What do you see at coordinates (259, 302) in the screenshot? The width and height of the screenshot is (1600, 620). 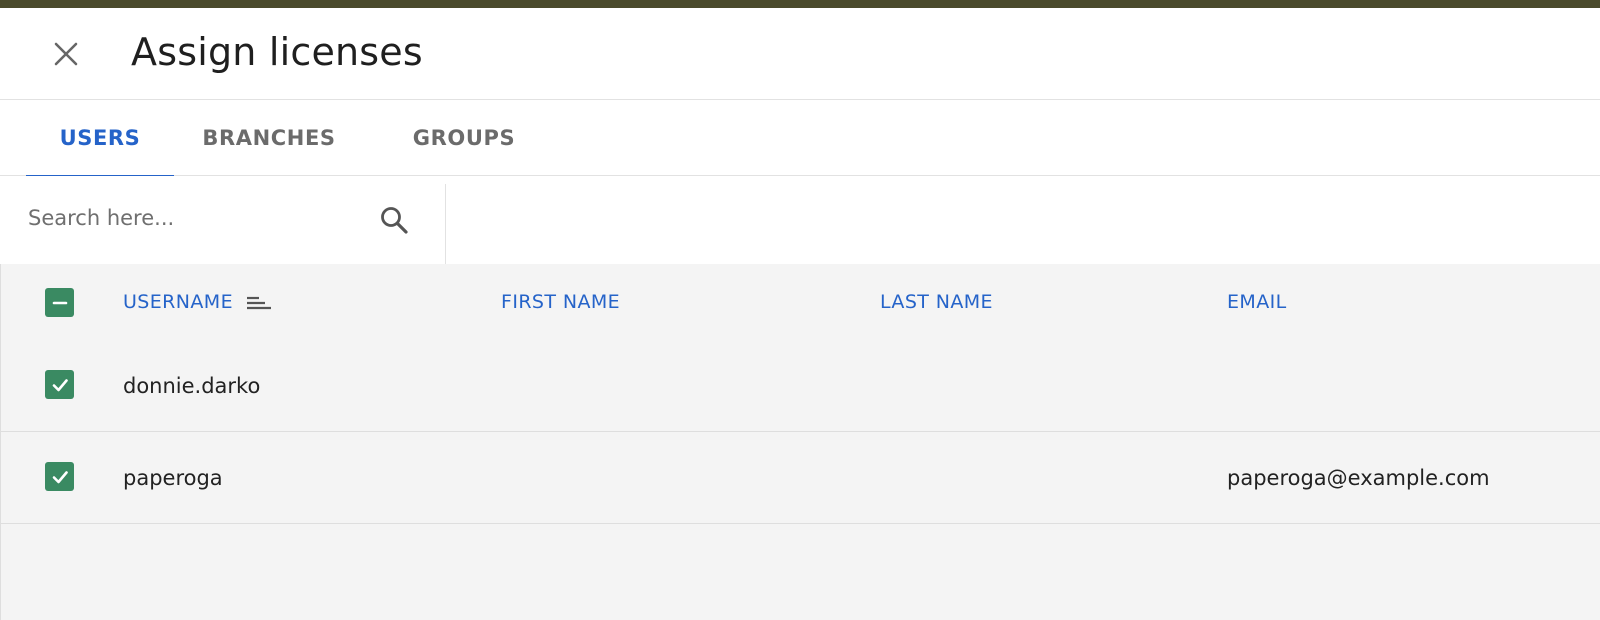 I see `sort-icon` at bounding box center [259, 302].